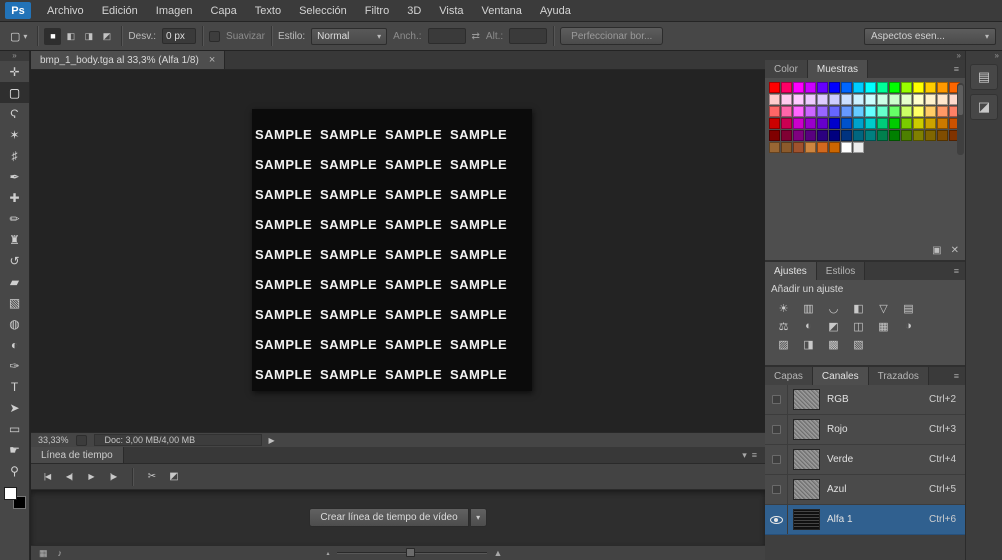 This screenshot has width=1002, height=560. I want to click on timeline-panel-menu: ▾ ≡, so click(749, 455).